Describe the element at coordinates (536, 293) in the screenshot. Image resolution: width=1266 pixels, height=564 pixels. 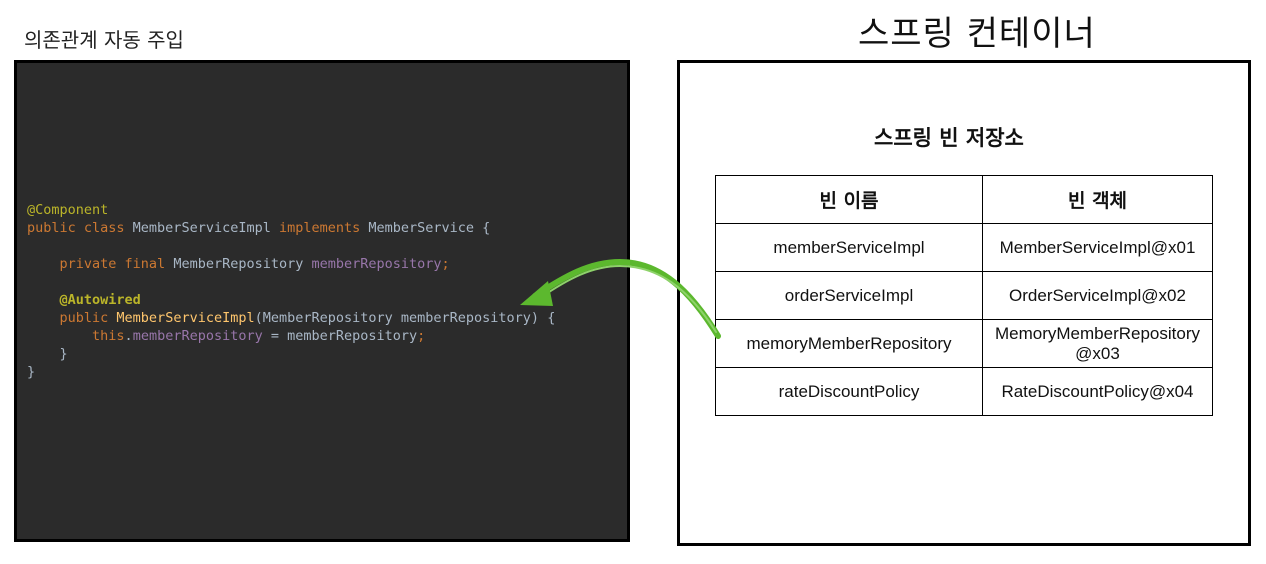
I see `arrow-head` at that location.